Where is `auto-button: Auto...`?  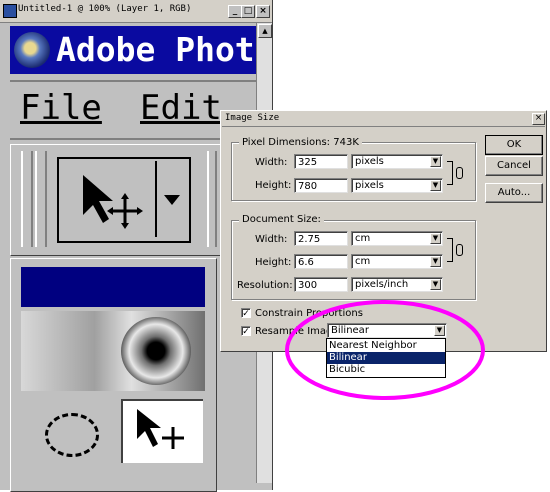 auto-button: Auto... is located at coordinates (514, 193).